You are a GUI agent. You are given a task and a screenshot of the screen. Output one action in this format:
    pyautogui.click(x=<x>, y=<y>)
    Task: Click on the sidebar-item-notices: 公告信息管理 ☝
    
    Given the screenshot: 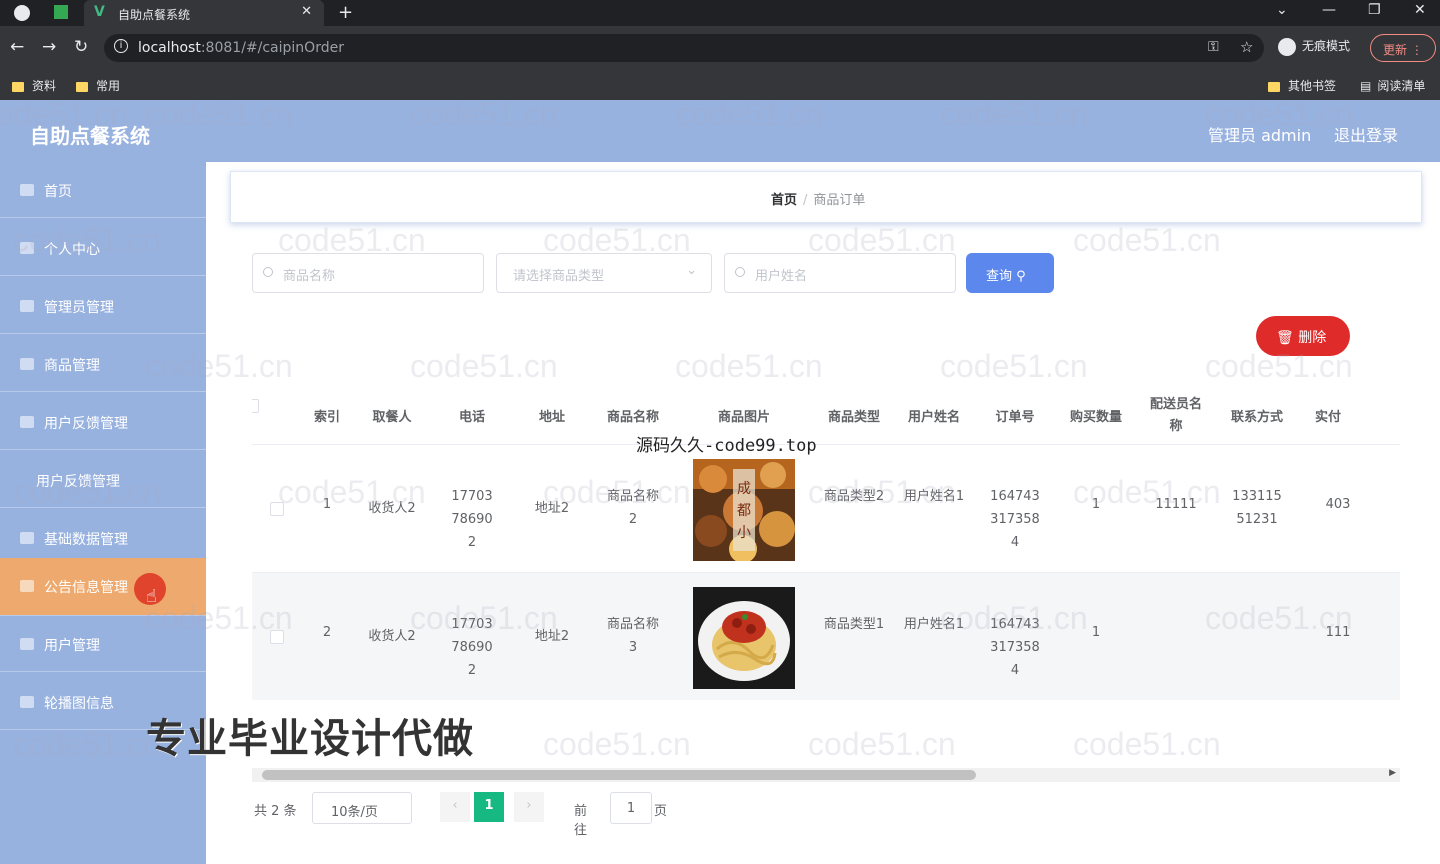 What is the action you would take?
    pyautogui.click(x=103, y=587)
    